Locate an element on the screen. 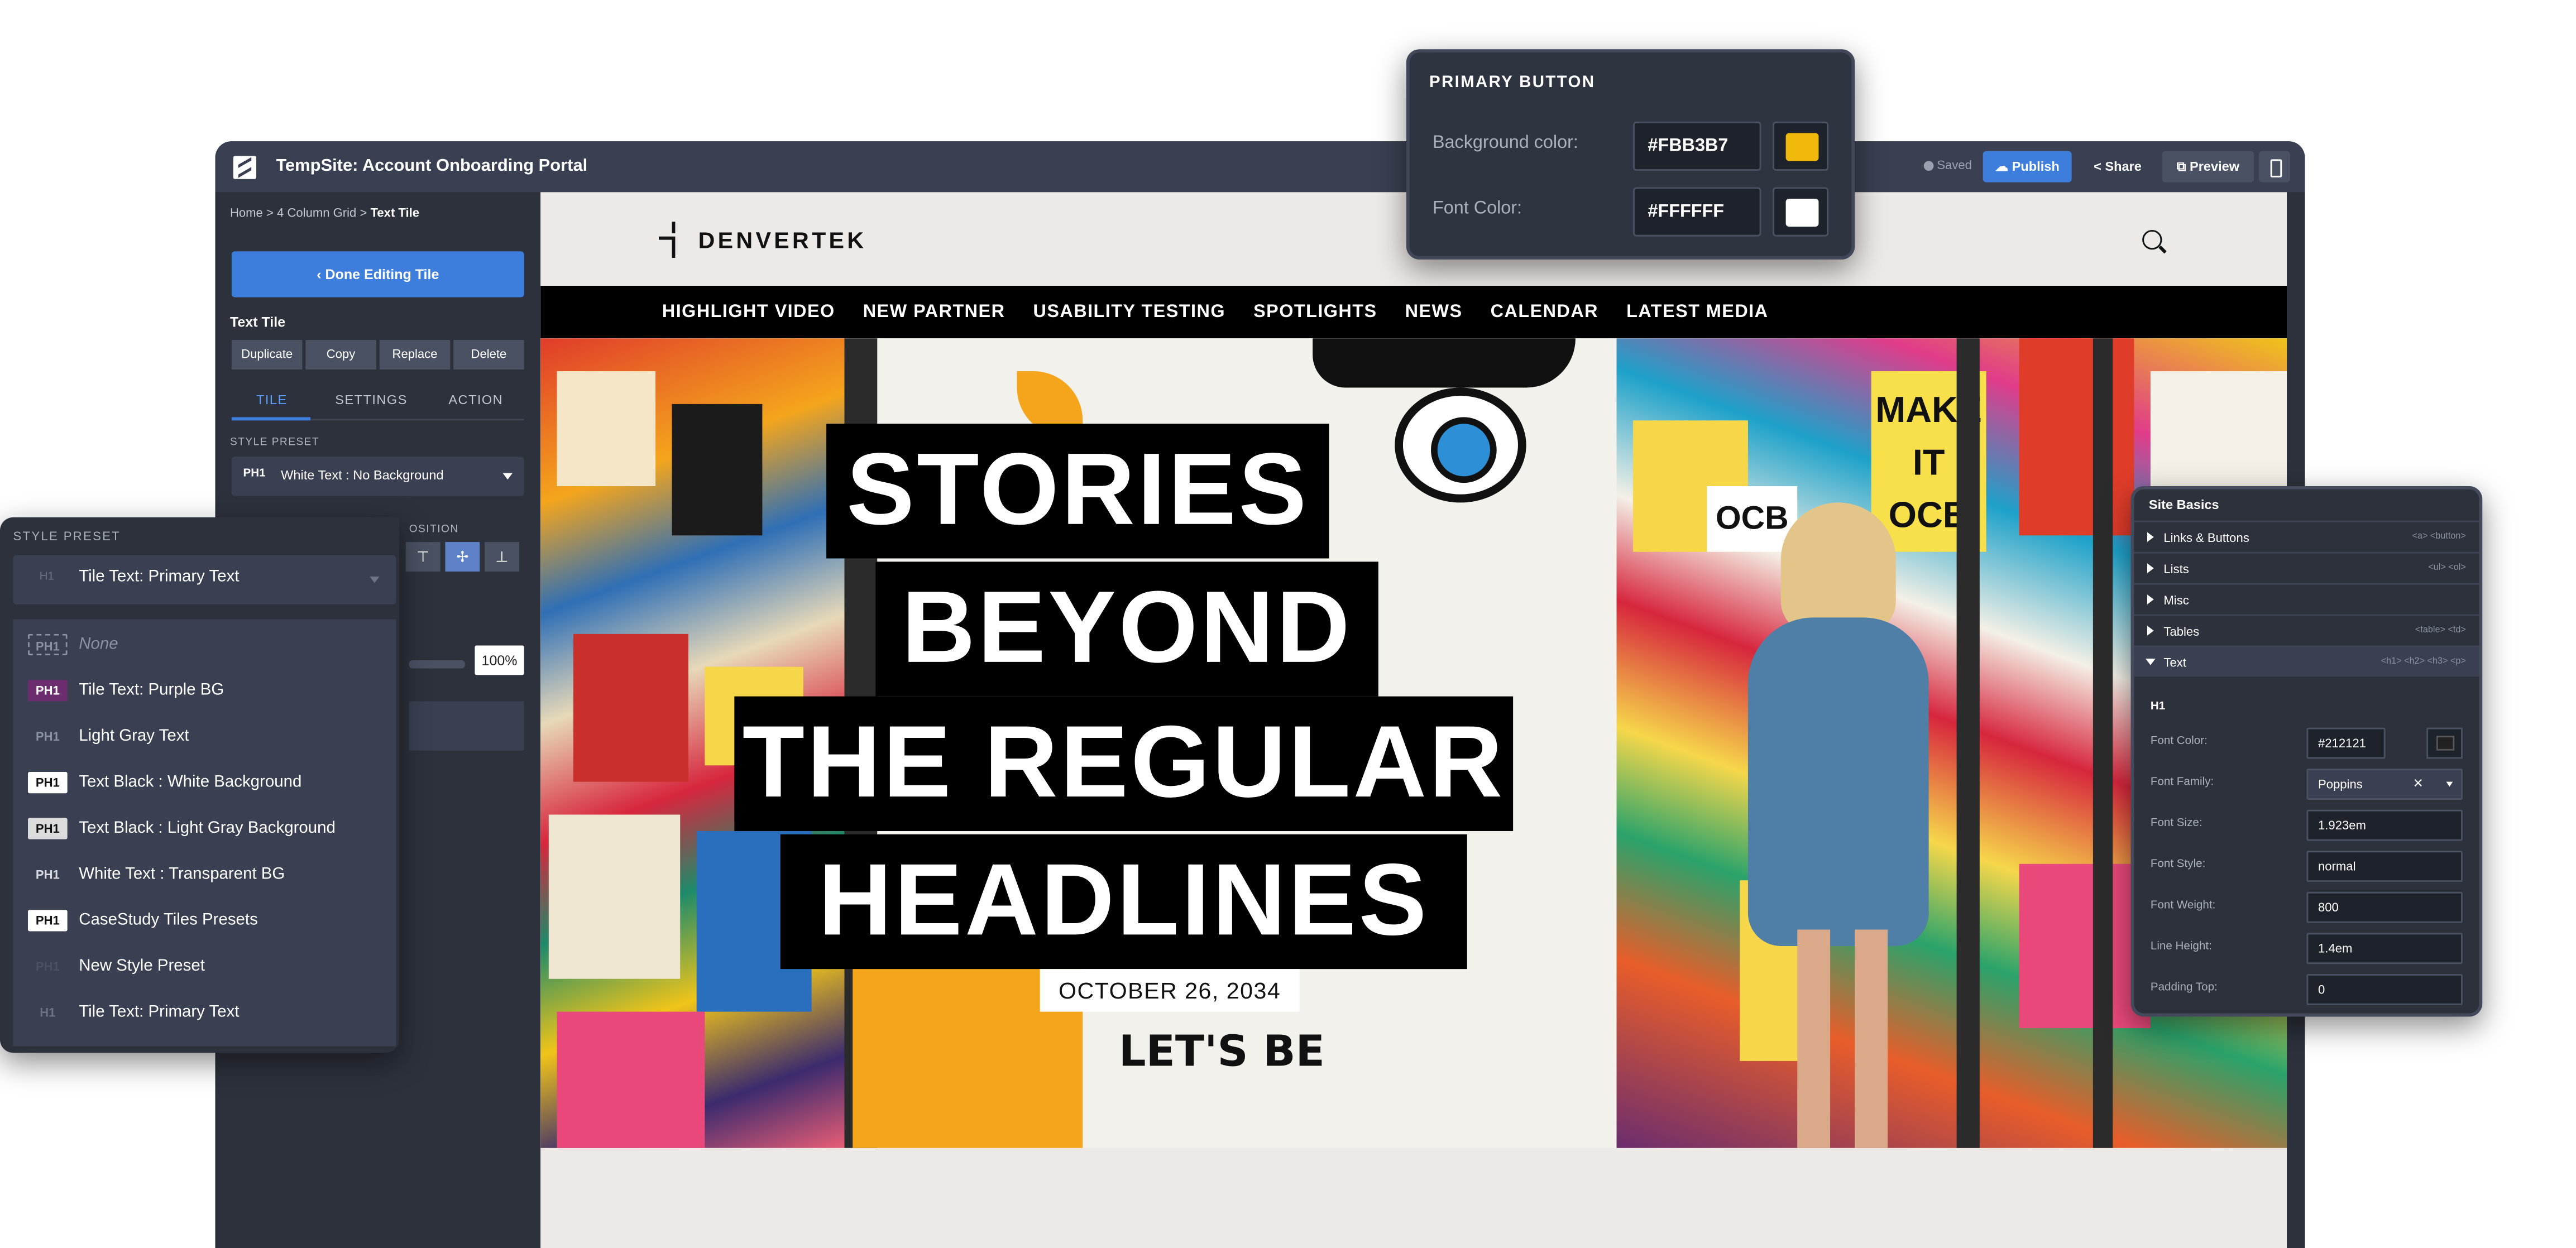 The width and height of the screenshot is (2576, 1248). section-row: Tables <table> <td> is located at coordinates (2306, 630).